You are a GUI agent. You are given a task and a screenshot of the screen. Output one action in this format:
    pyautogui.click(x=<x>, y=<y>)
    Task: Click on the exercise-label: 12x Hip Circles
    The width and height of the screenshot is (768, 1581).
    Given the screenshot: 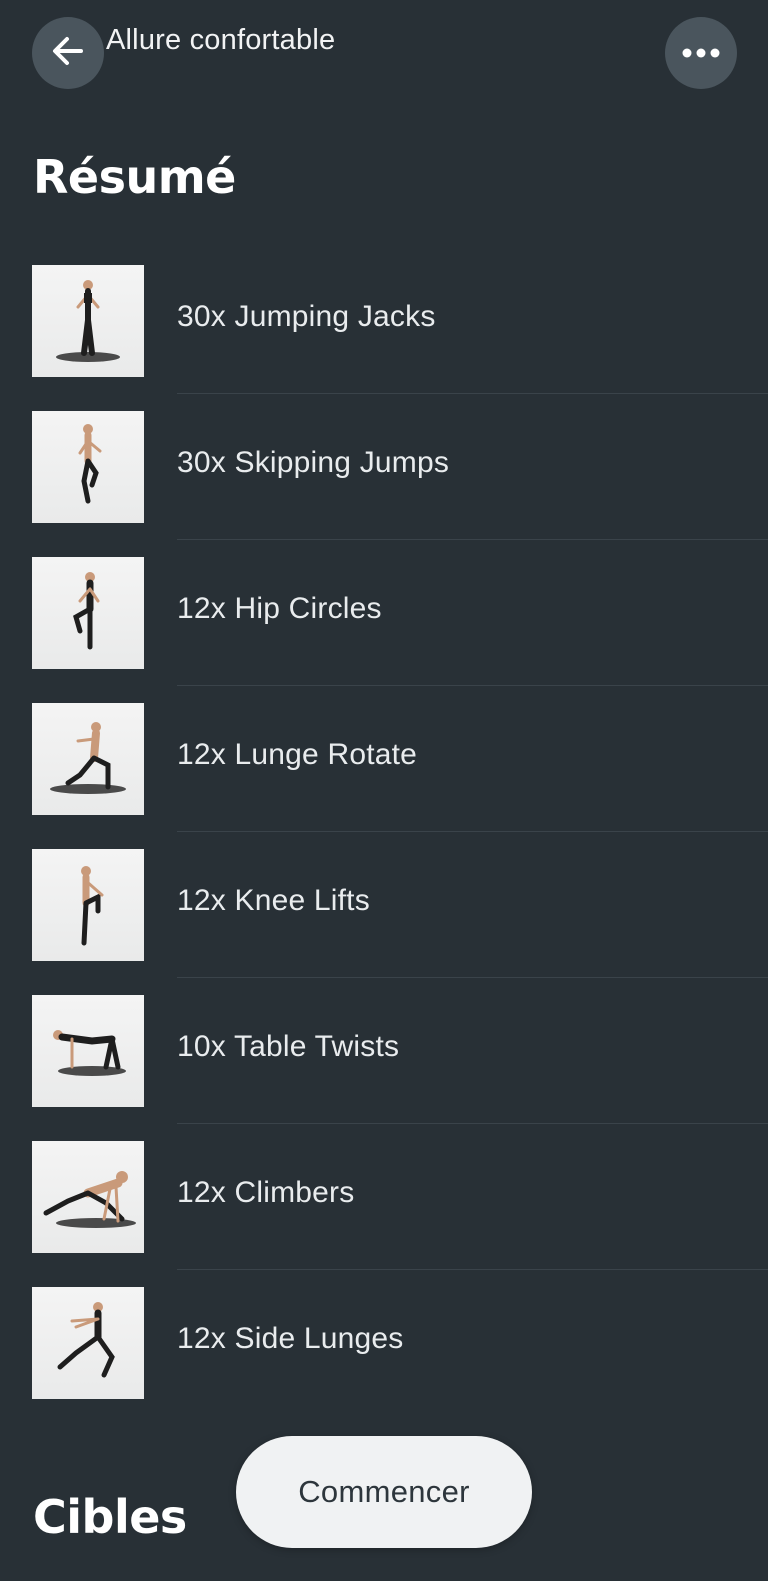 What is the action you would take?
    pyautogui.click(x=279, y=608)
    